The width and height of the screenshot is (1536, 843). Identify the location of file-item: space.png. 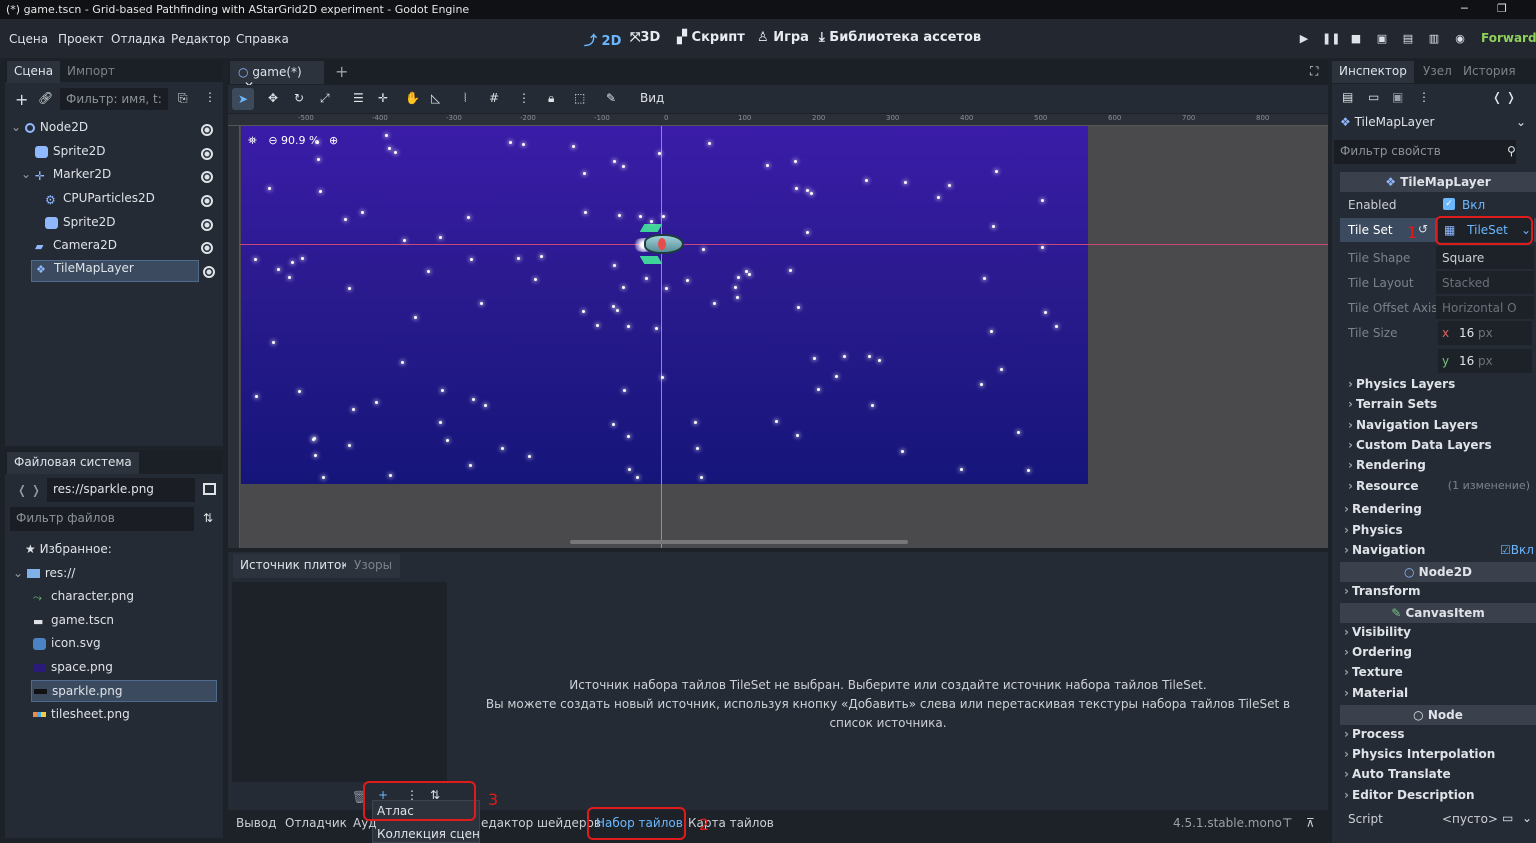
(123, 671).